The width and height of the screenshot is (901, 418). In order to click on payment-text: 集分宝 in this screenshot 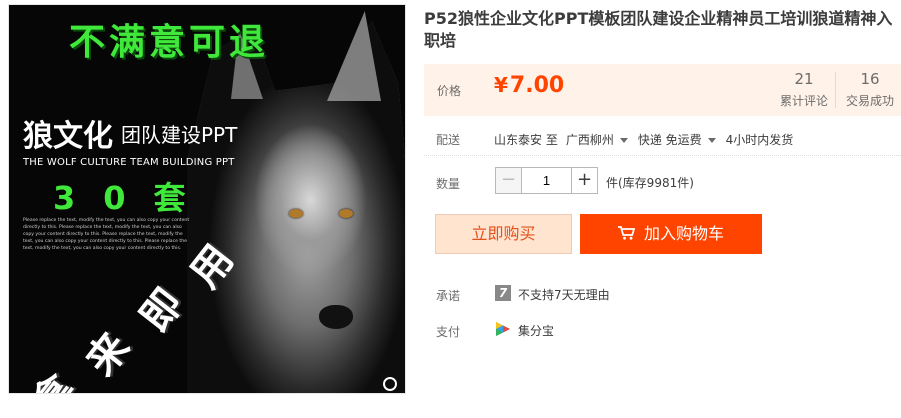, I will do `click(536, 330)`.